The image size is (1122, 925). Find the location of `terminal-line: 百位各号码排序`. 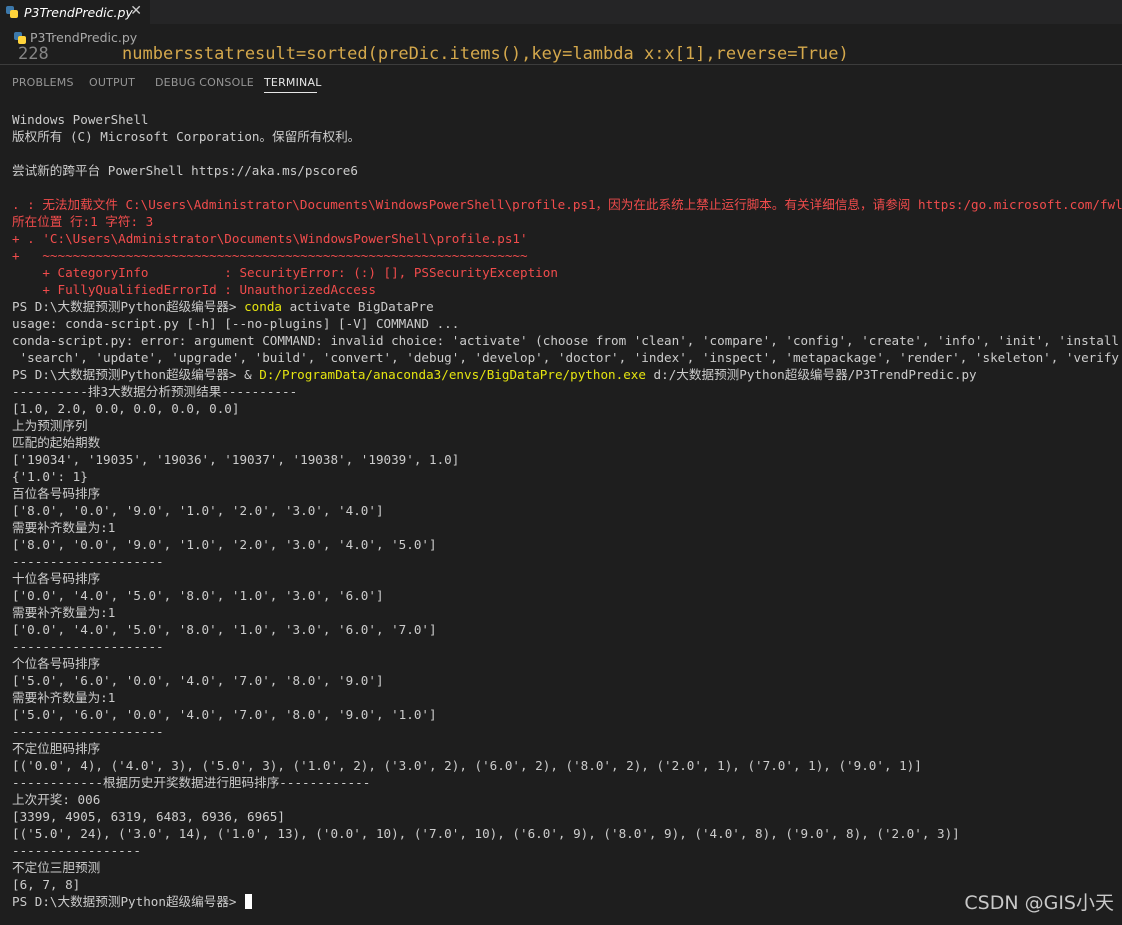

terminal-line: 百位各号码排序 is located at coordinates (56, 493).